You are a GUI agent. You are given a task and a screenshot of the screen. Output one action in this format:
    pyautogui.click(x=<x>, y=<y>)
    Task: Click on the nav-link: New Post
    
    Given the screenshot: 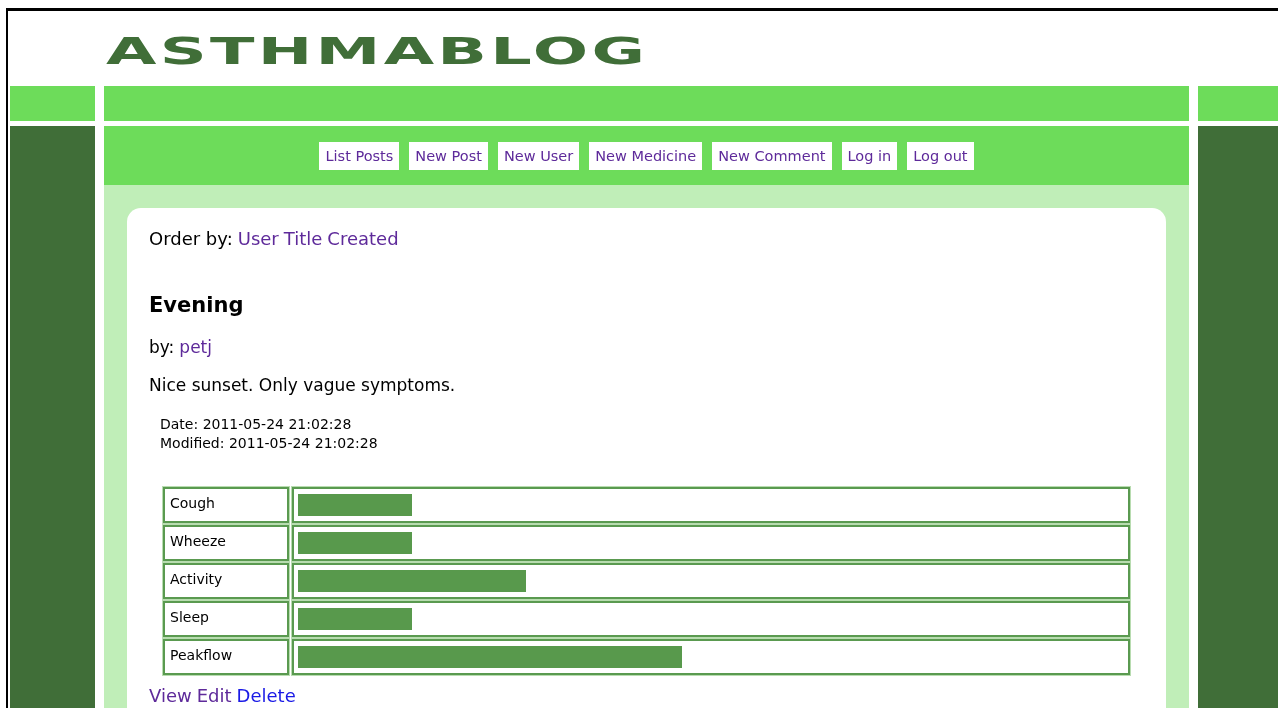 What is the action you would take?
    pyautogui.click(x=448, y=155)
    